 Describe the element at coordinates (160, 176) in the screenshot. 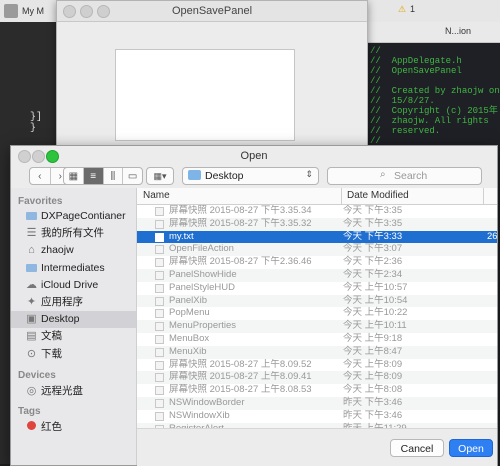

I see `arrange-button: ▦▾` at that location.